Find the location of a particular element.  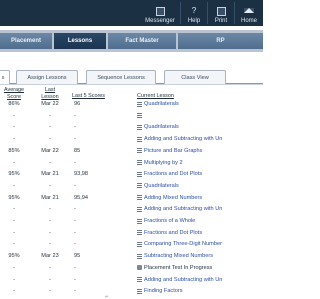

tab-label: Fact Master is located at coordinates (142, 41).